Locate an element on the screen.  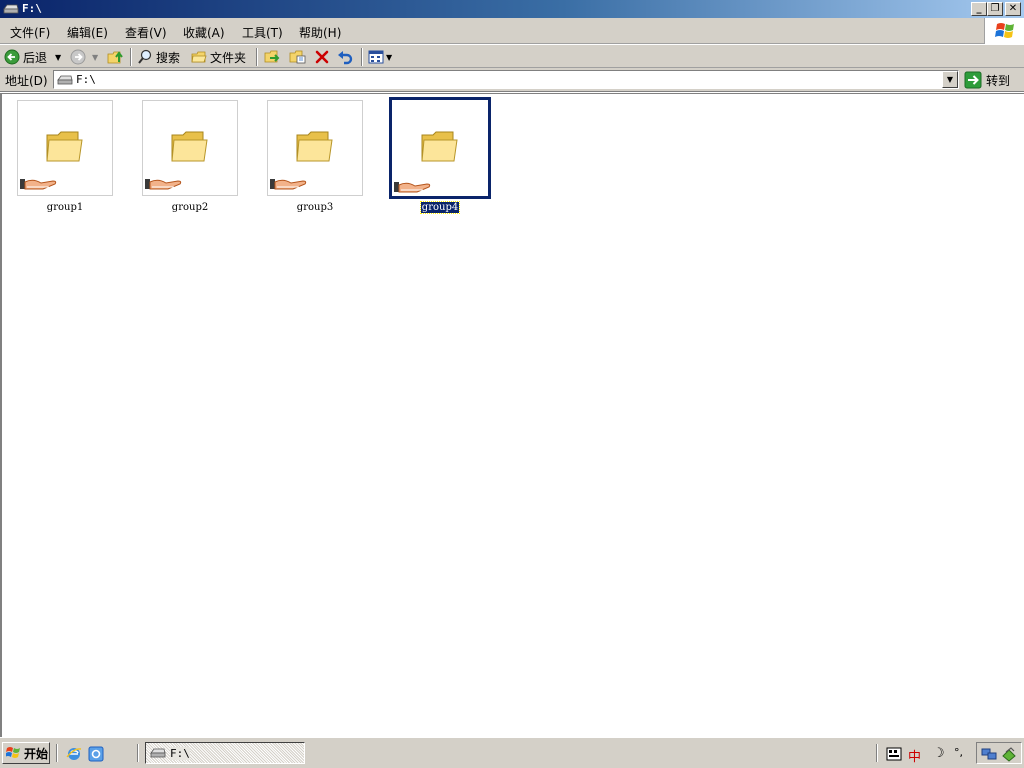
folder-item-group3: group3 is located at coordinates (316, 160).